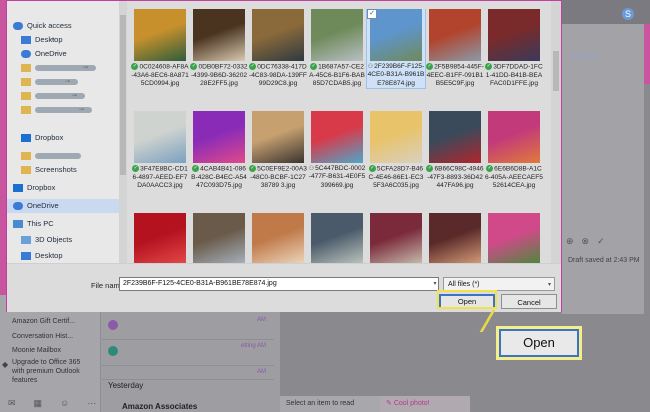  Describe the element at coordinates (435, 284) in the screenshot. I see `chevron-down-icon: ▾` at that location.